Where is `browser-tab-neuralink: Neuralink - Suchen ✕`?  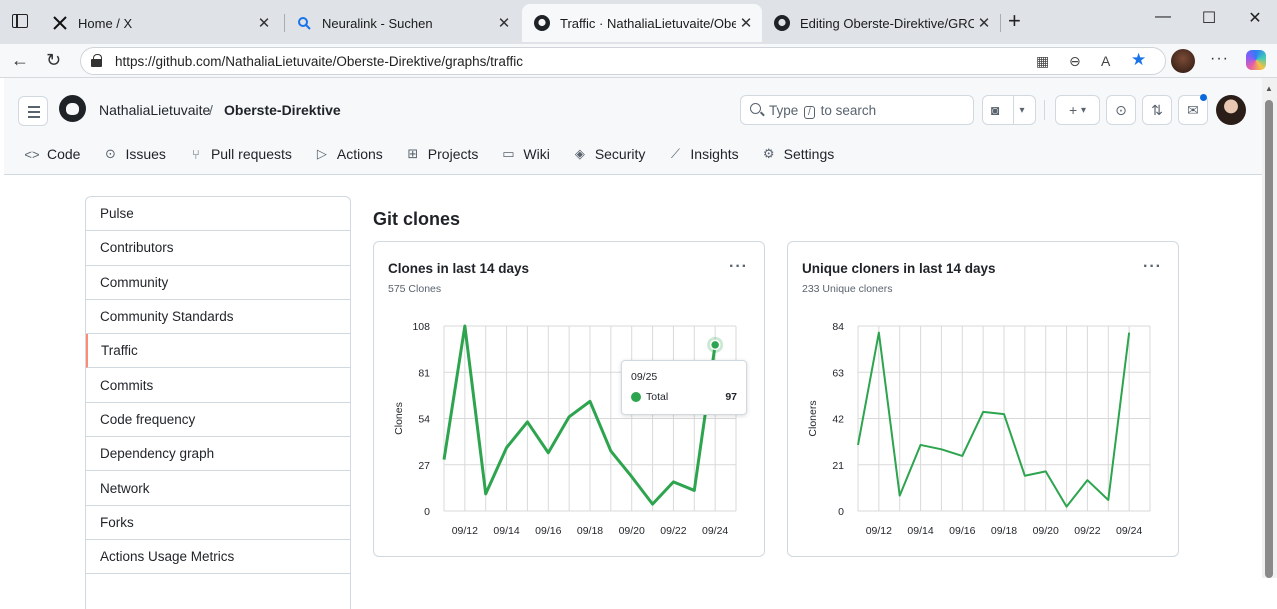
browser-tab-neuralink: Neuralink - Suchen ✕ is located at coordinates (402, 23).